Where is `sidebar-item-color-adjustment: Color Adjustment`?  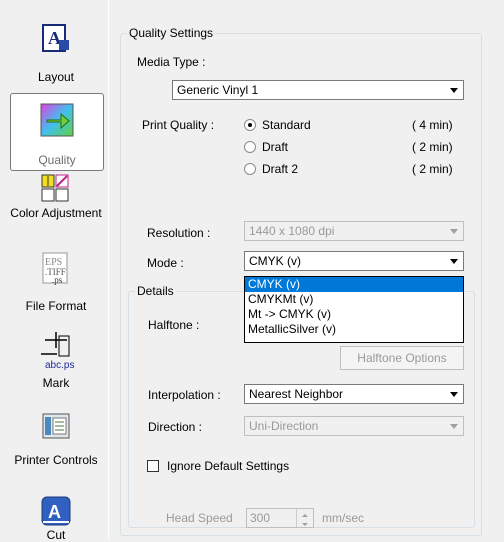
sidebar-item-color-adjustment: Color Adjustment is located at coordinates (56, 210).